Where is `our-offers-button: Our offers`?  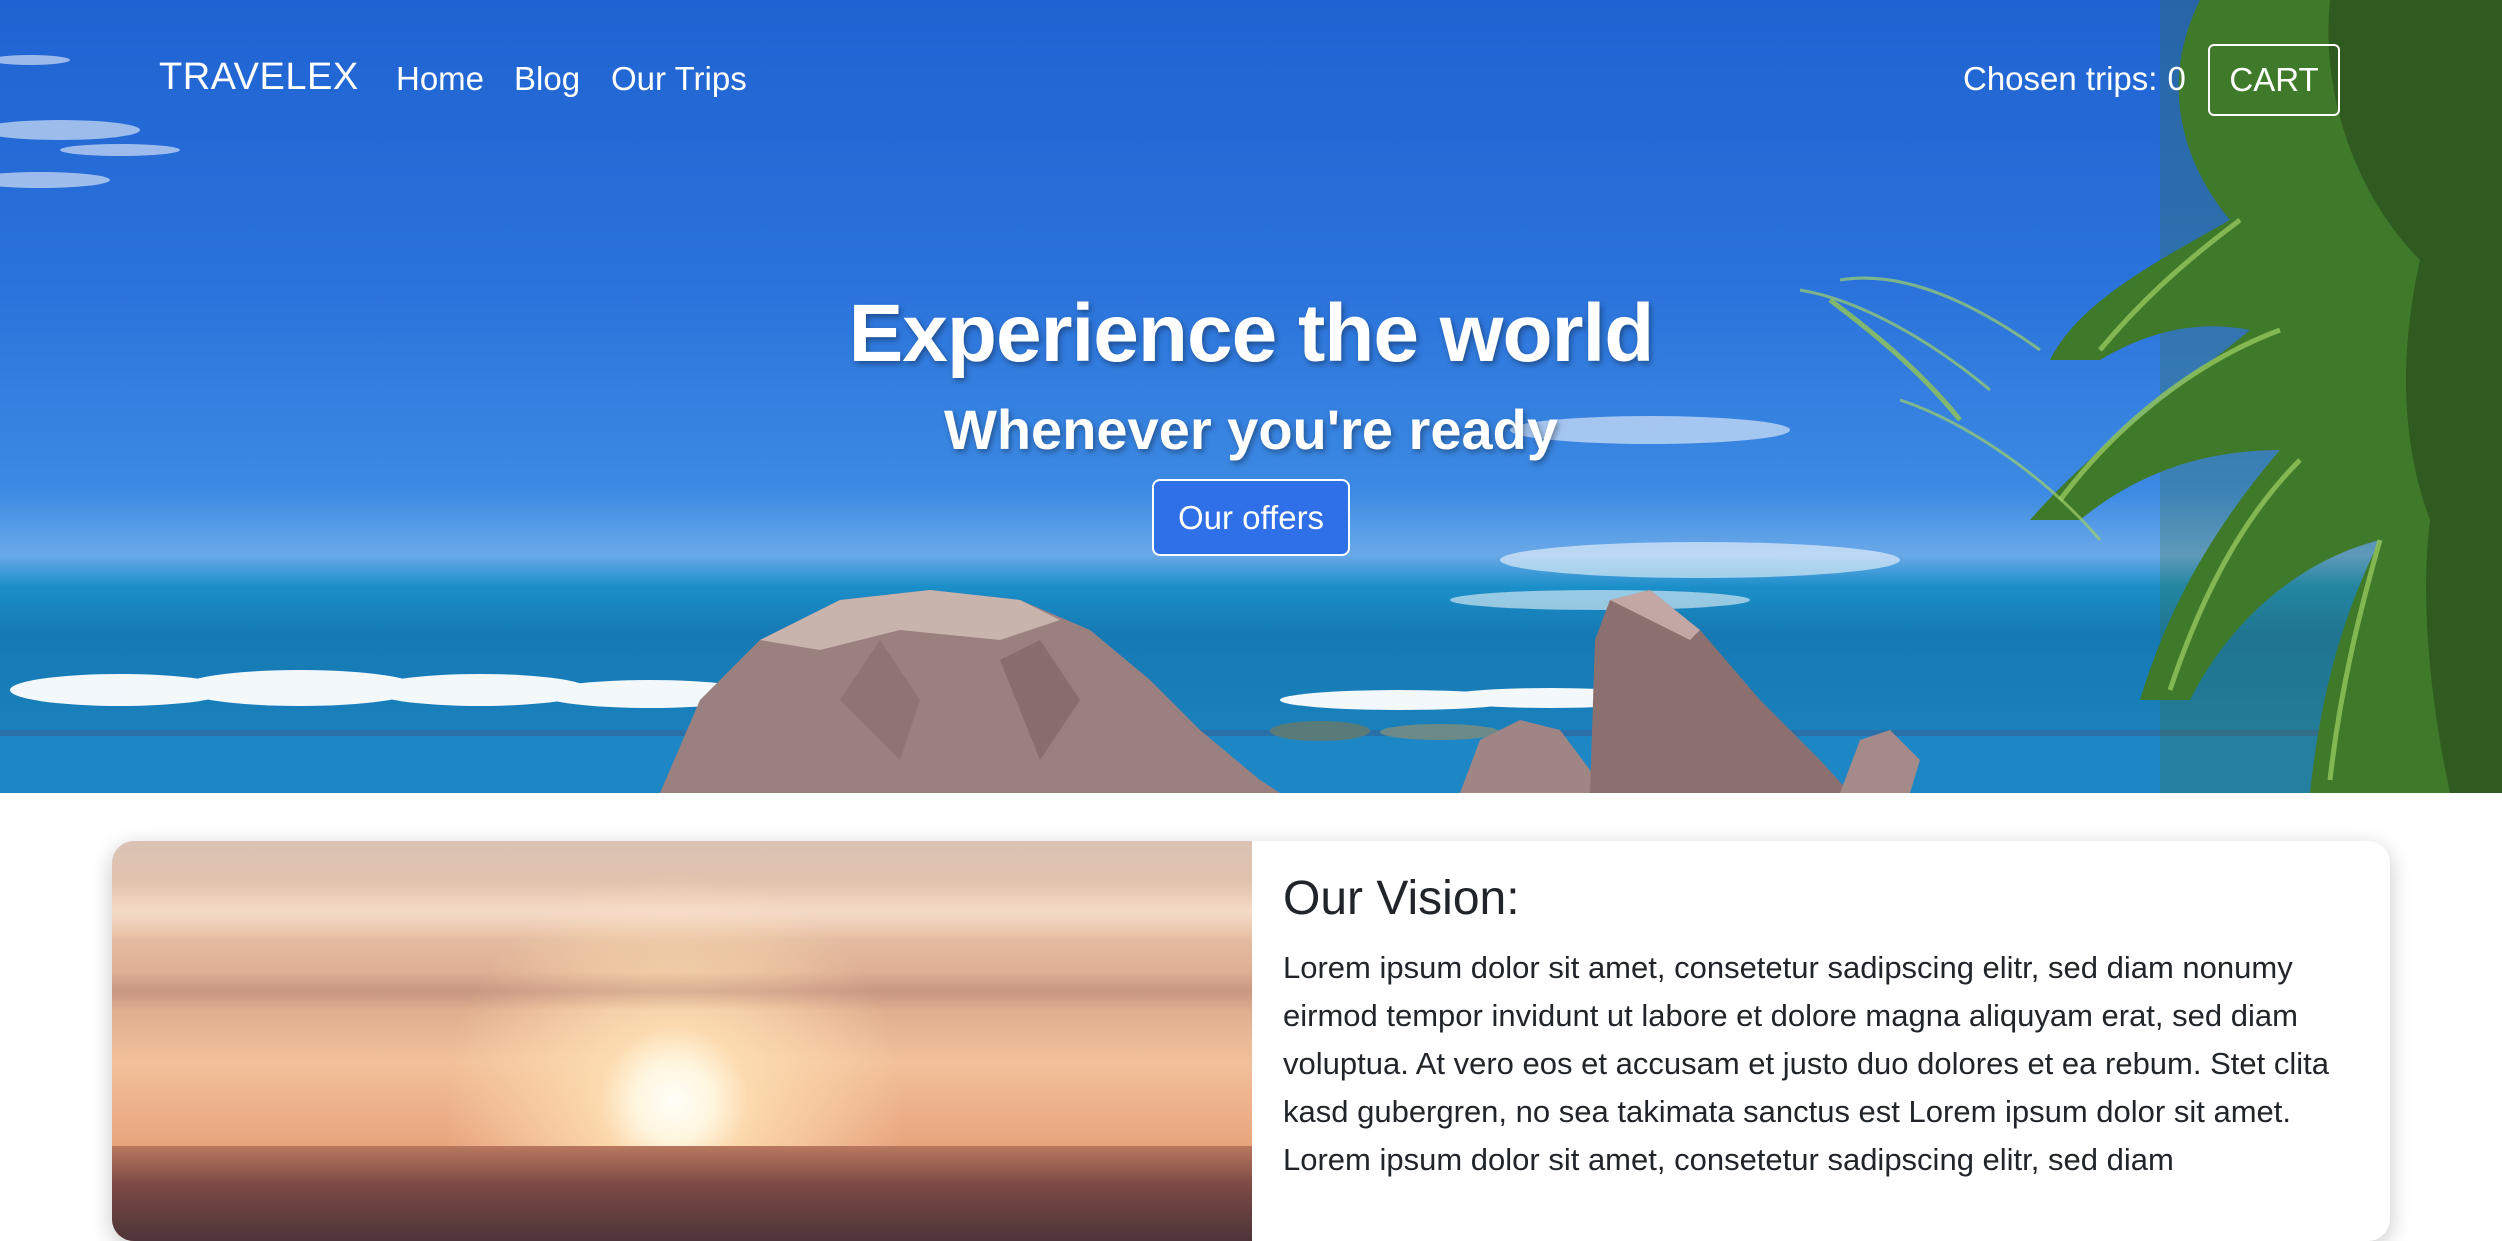
our-offers-button: Our offers is located at coordinates (1251, 517).